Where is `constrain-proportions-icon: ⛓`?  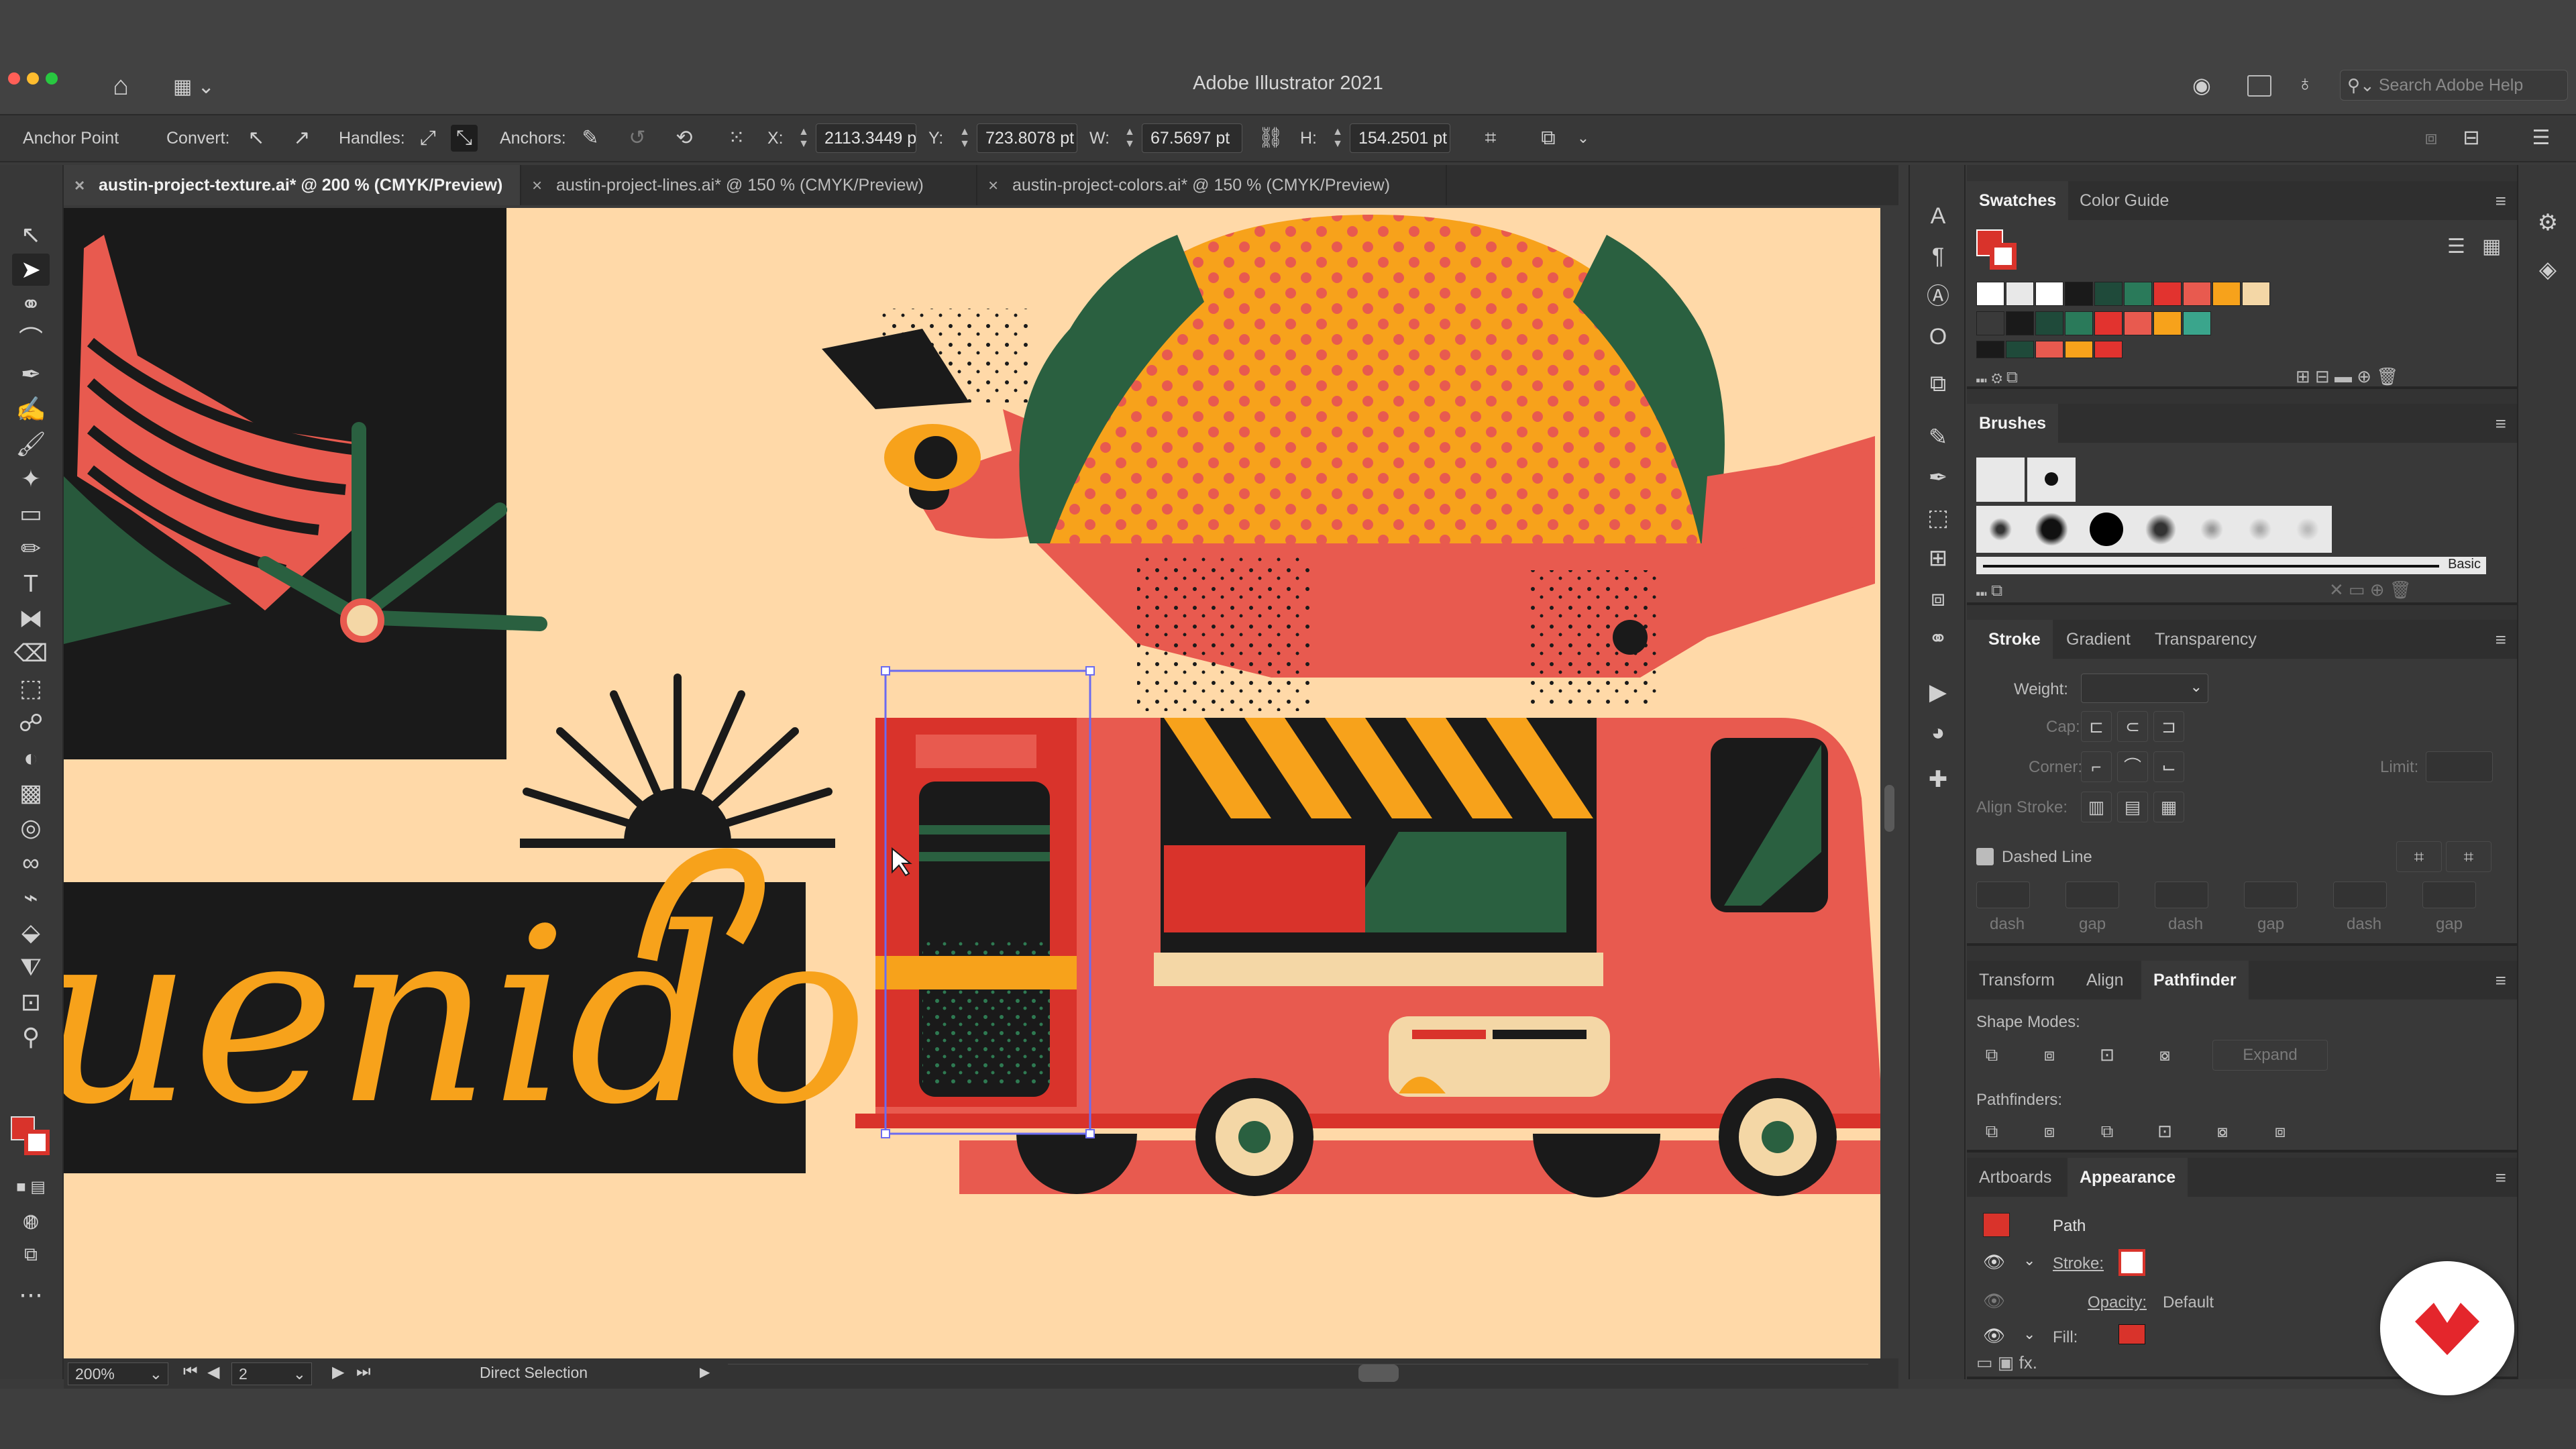
constrain-proportions-icon: ⛓ is located at coordinates (1270, 138).